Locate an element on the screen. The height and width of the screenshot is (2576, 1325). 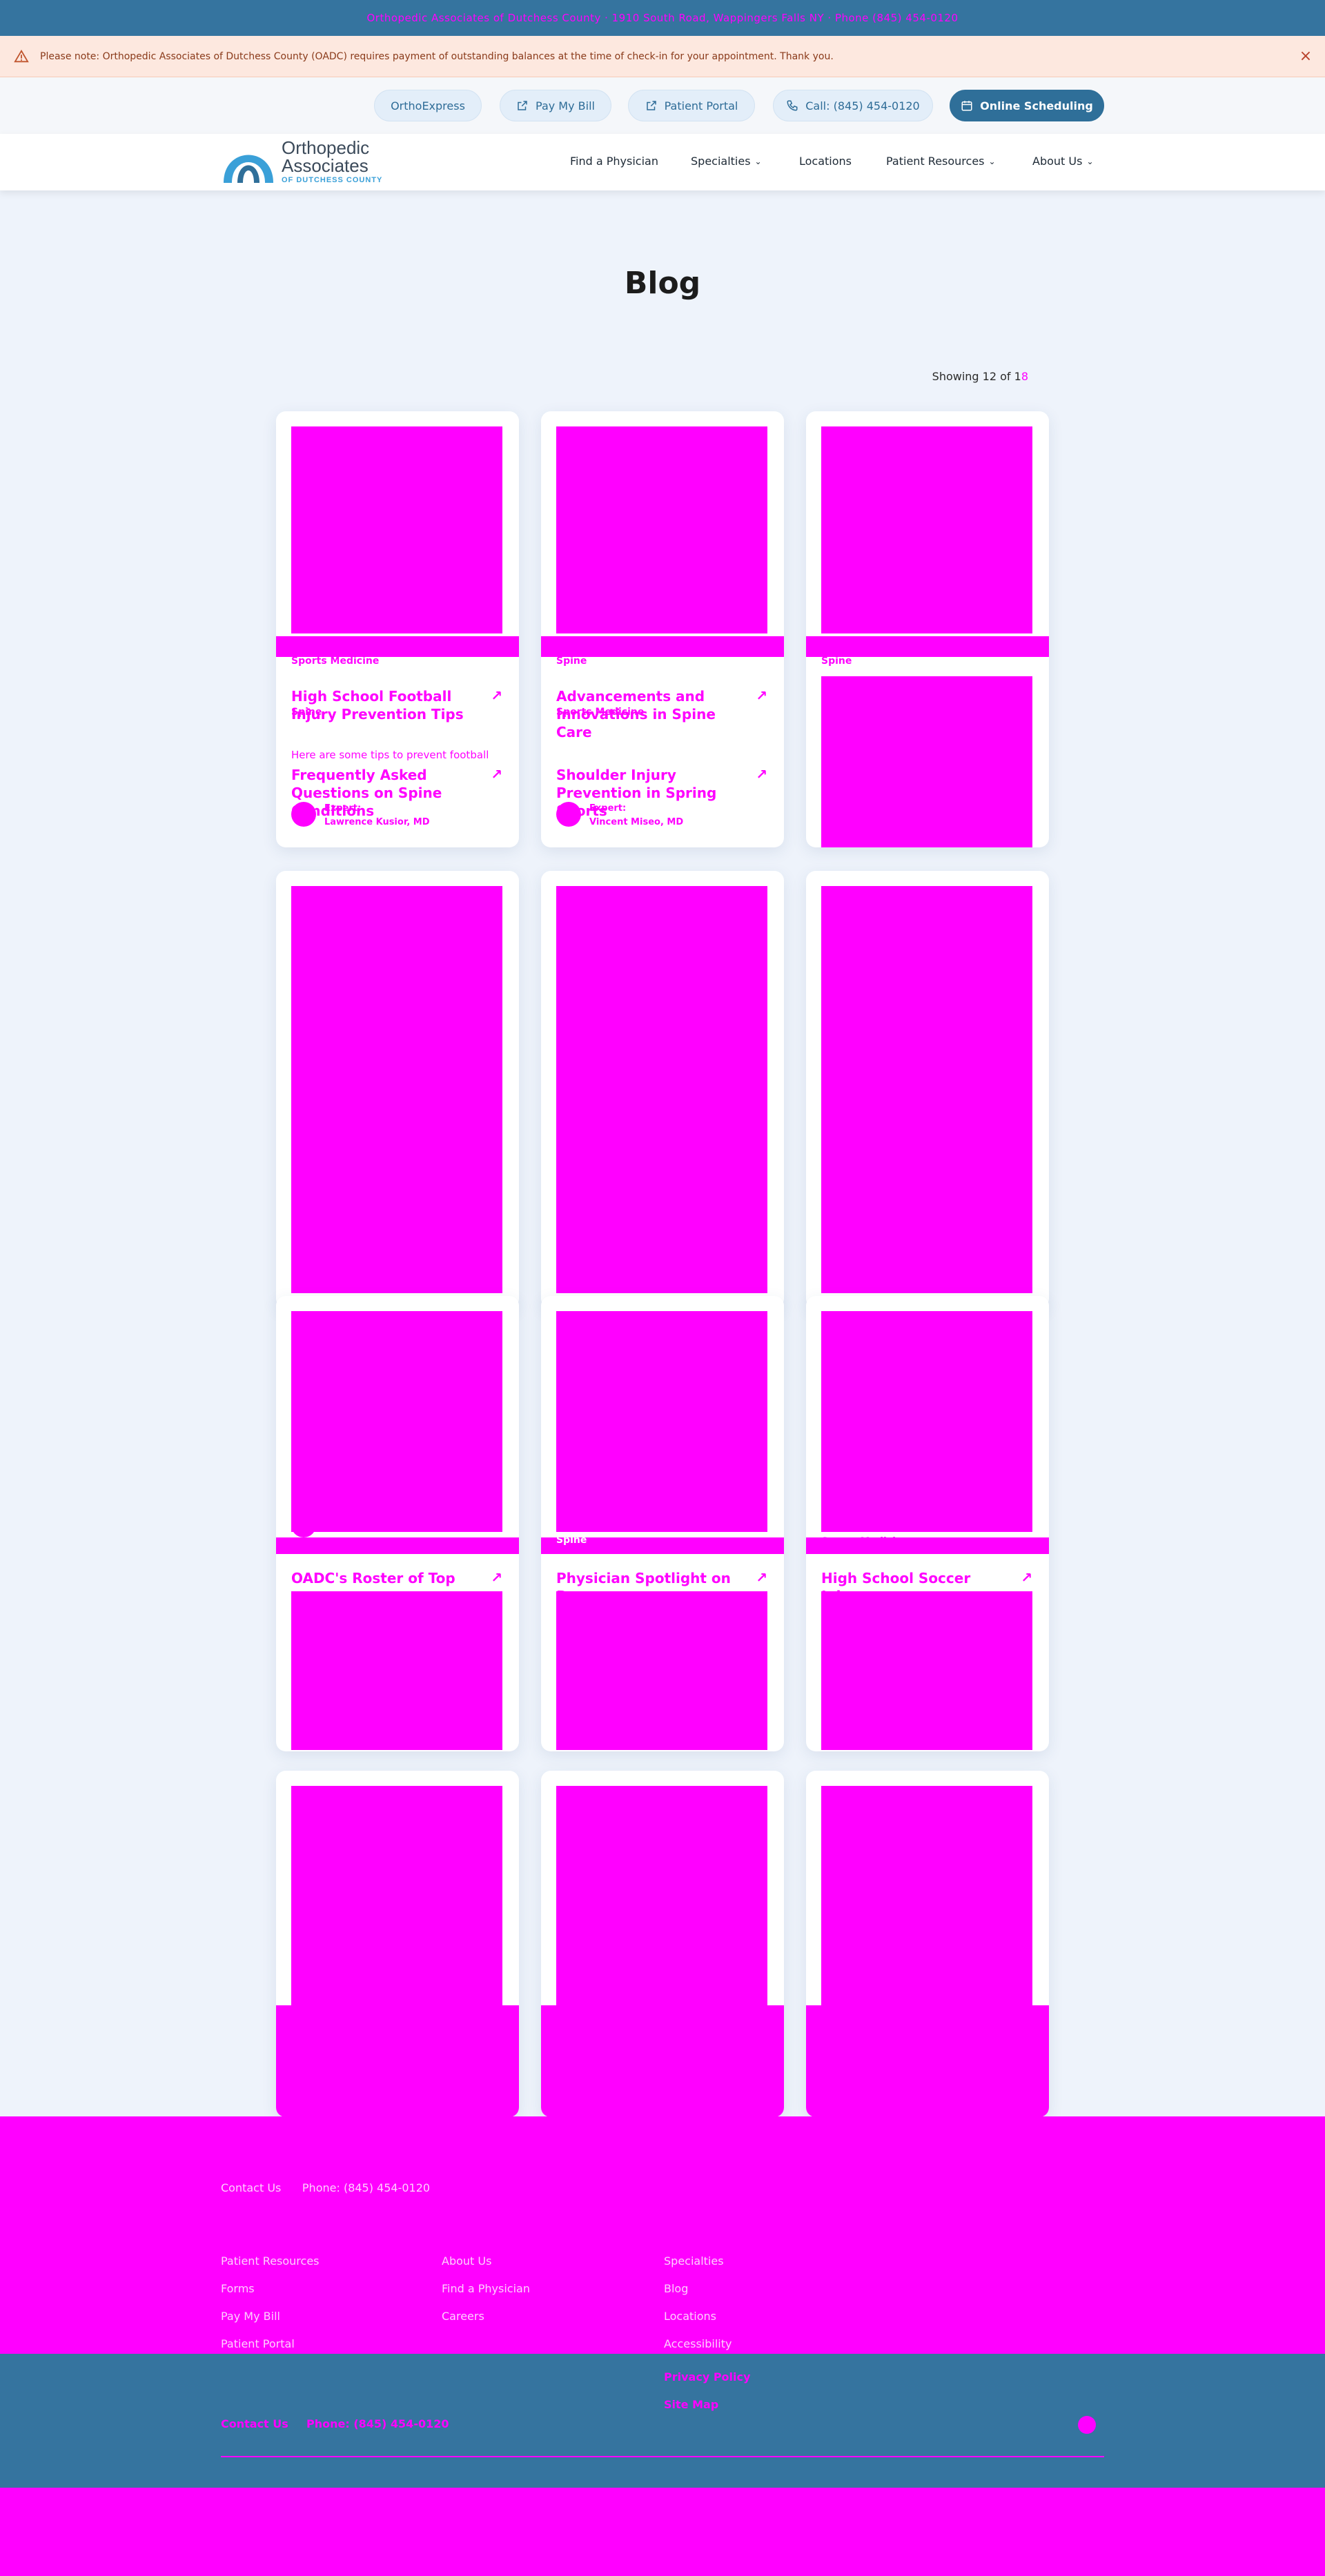
phone-icon is located at coordinates (792, 105).